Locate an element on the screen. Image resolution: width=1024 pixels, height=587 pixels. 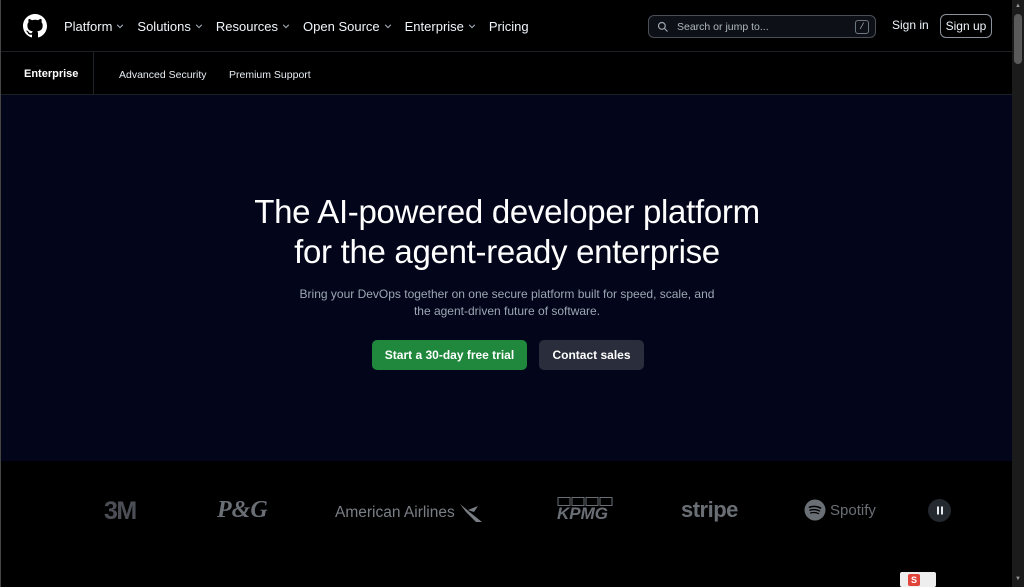
hero-title-line: The AI-powered developer platform is located at coordinates (507, 211).